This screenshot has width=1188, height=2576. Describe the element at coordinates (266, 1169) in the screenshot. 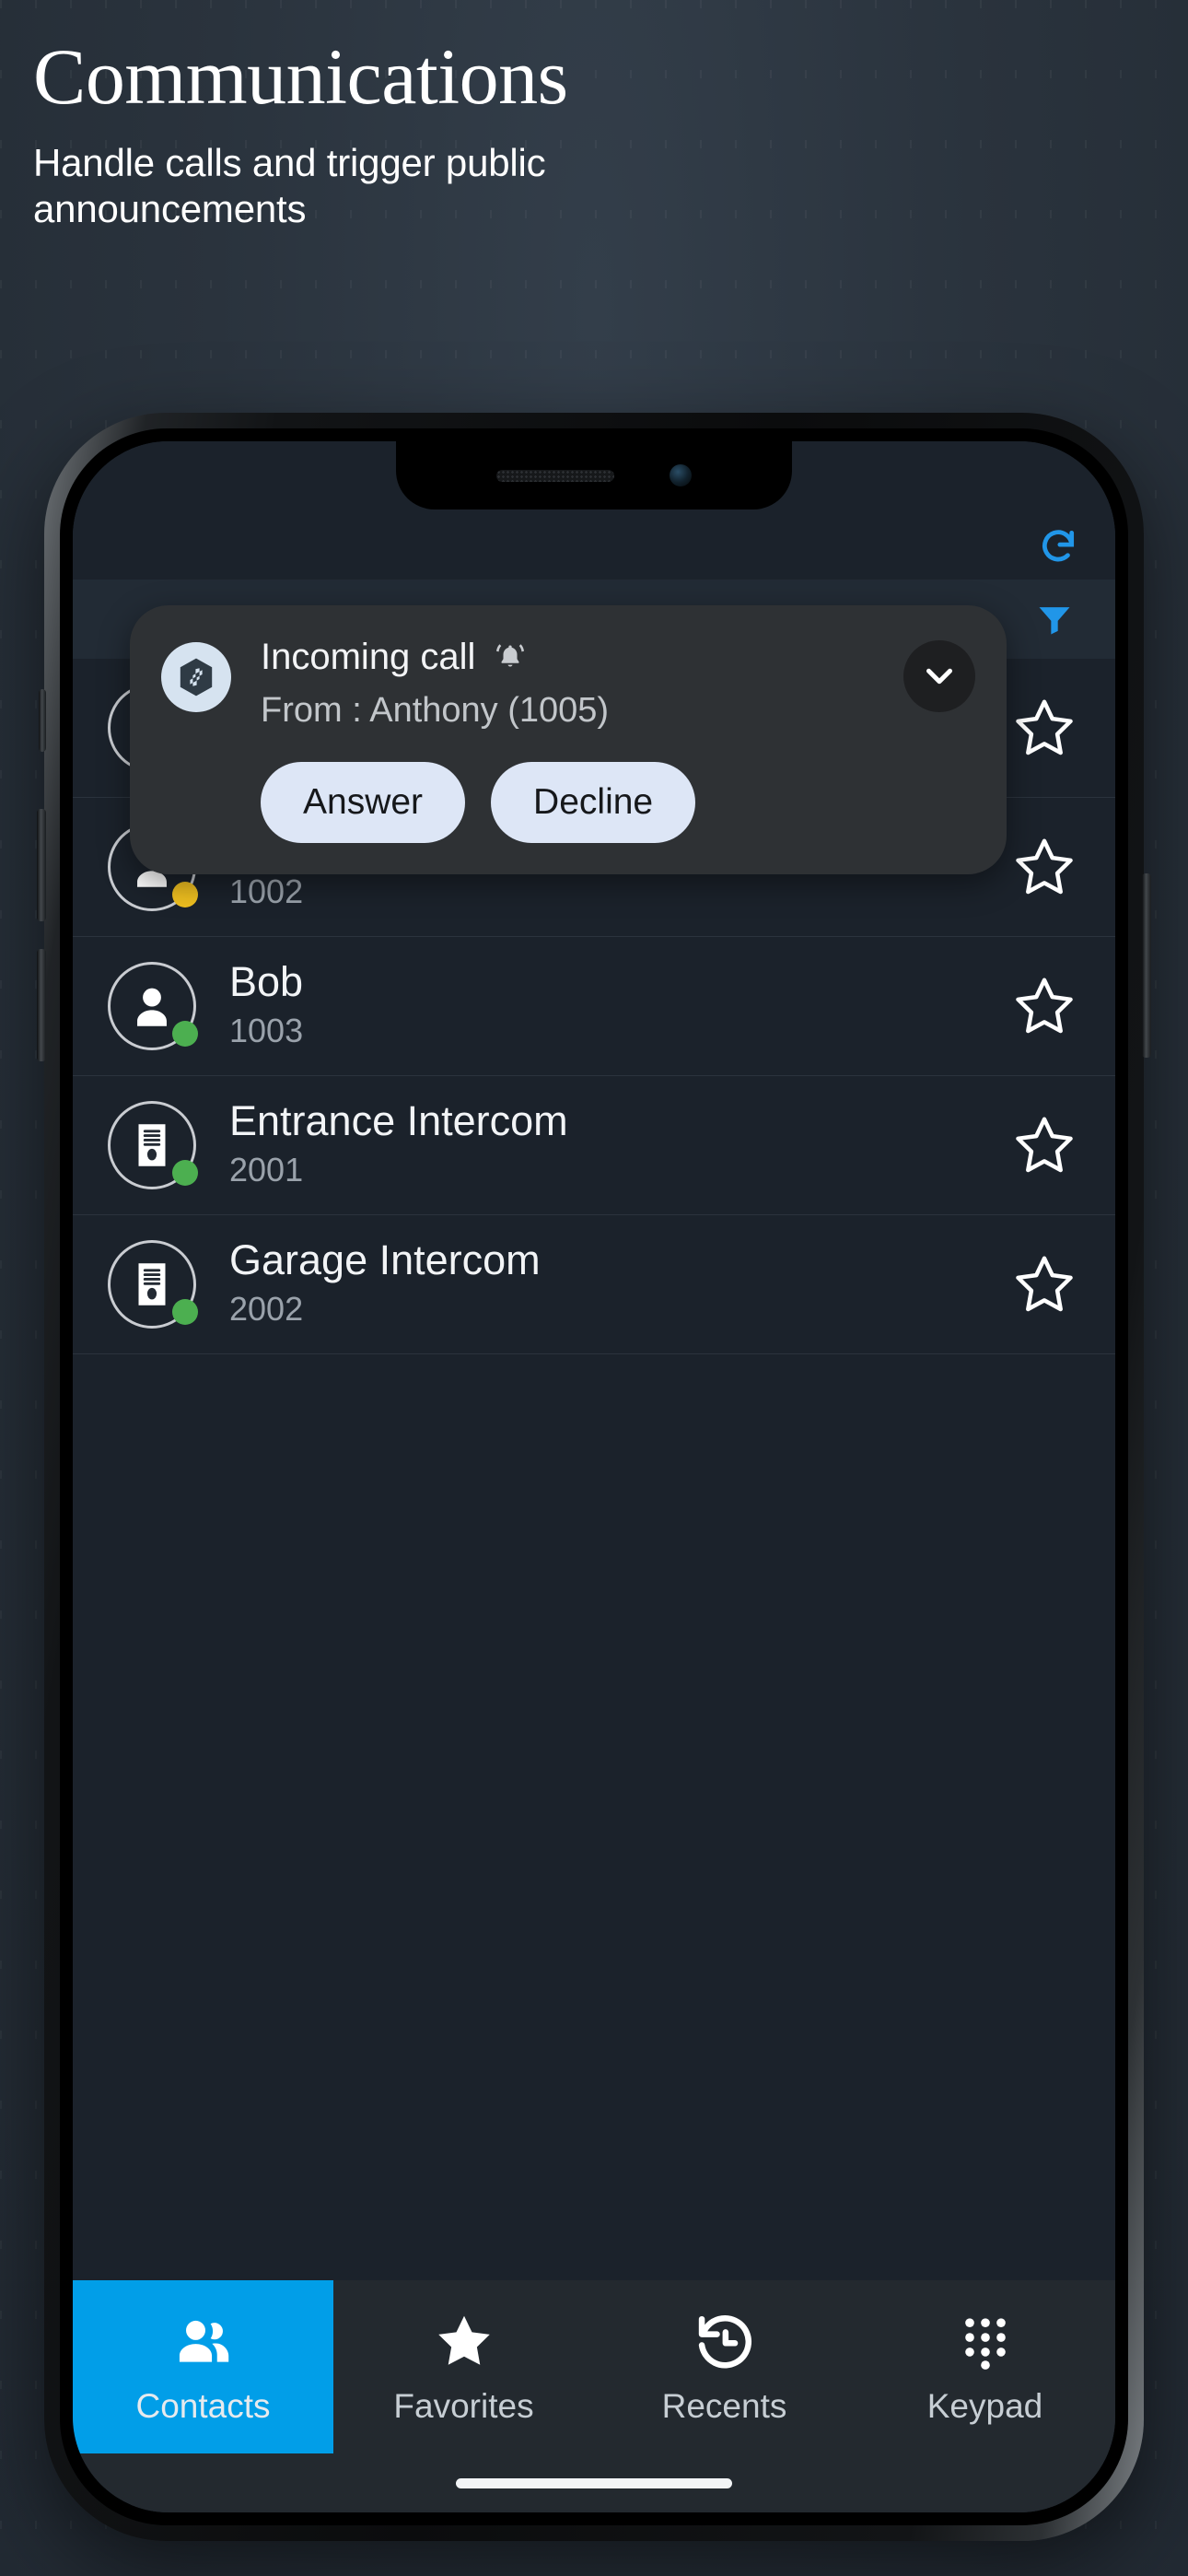

I see `contact-extension: 2001` at that location.